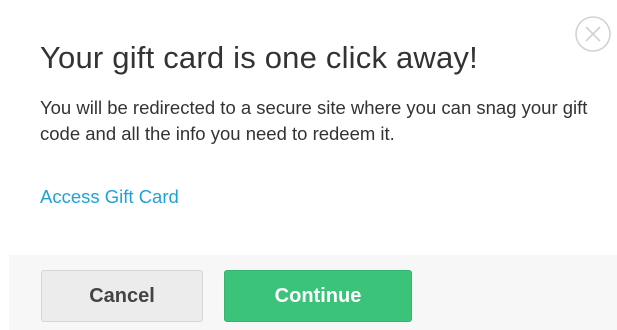  What do you see at coordinates (259, 57) in the screenshot?
I see `dialog-title: Your gift card is one click away!` at bounding box center [259, 57].